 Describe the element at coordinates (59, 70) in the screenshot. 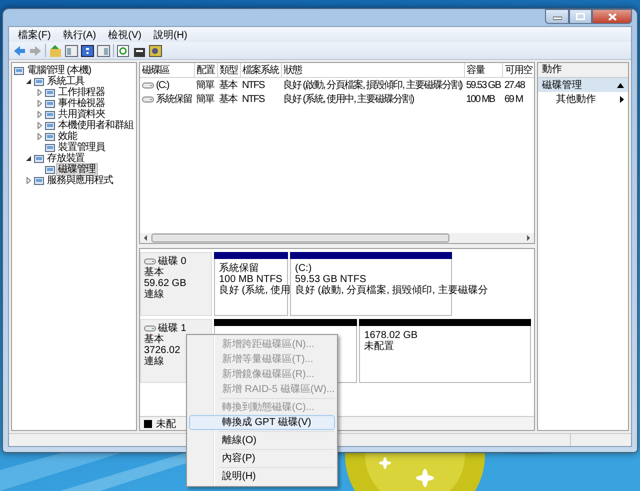

I see `tree-item: 電腦管理 (本機)` at that location.